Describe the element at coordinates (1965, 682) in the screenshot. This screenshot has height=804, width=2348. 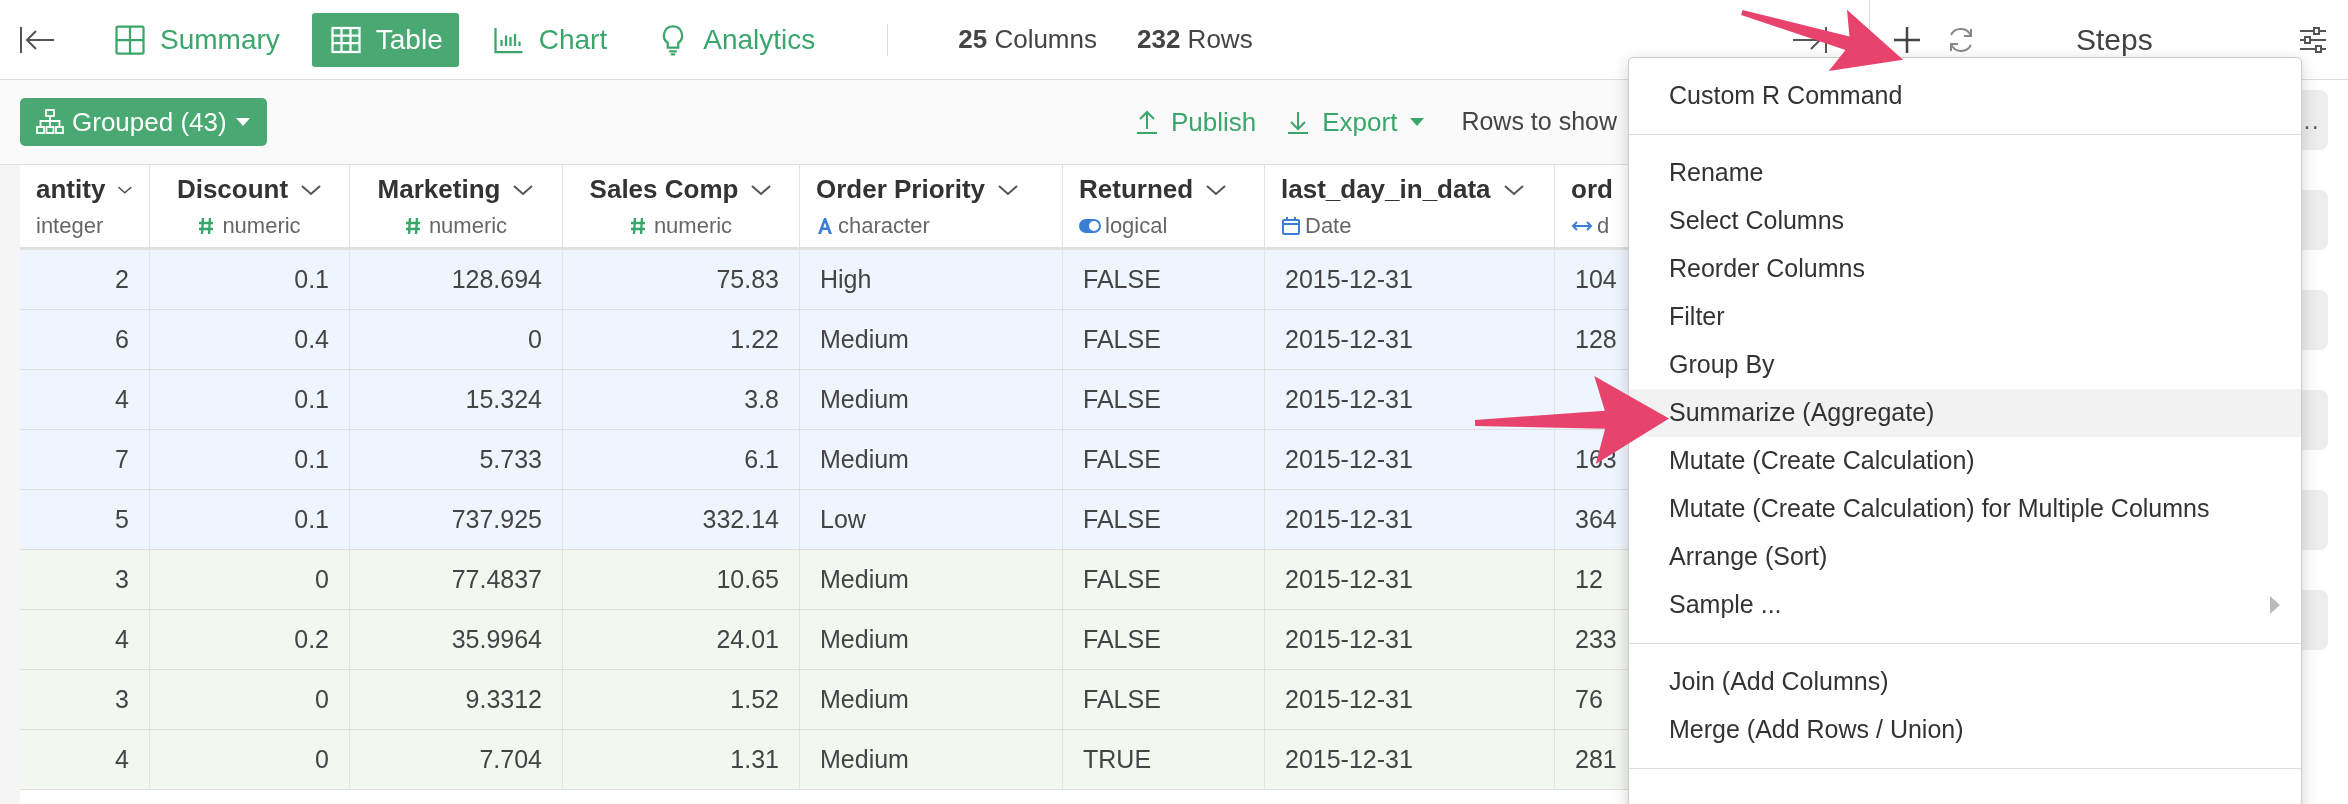
I see `menu-item: Join (Add Columns)` at that location.